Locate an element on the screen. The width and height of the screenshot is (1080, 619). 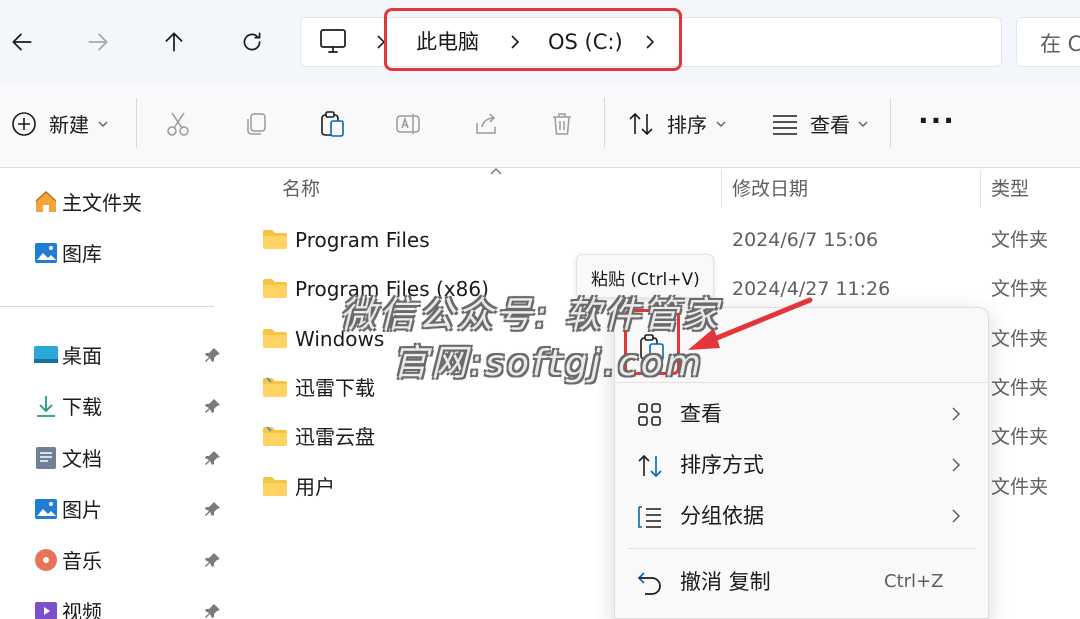
forward-button is located at coordinates (98, 42).